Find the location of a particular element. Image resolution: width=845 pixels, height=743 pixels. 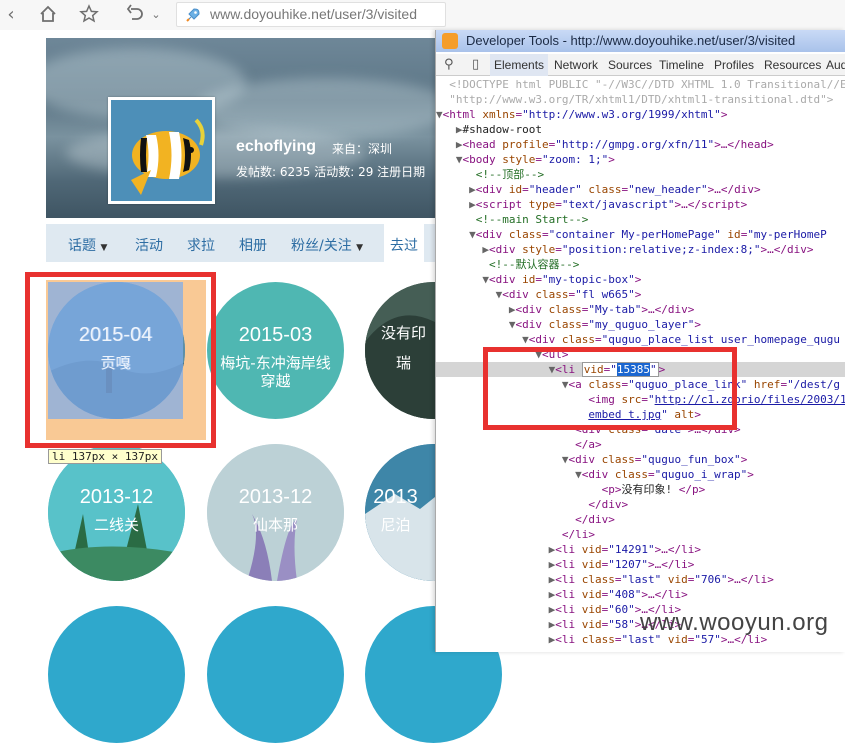

watermark: www.wooyun.org is located at coordinates (734, 622).